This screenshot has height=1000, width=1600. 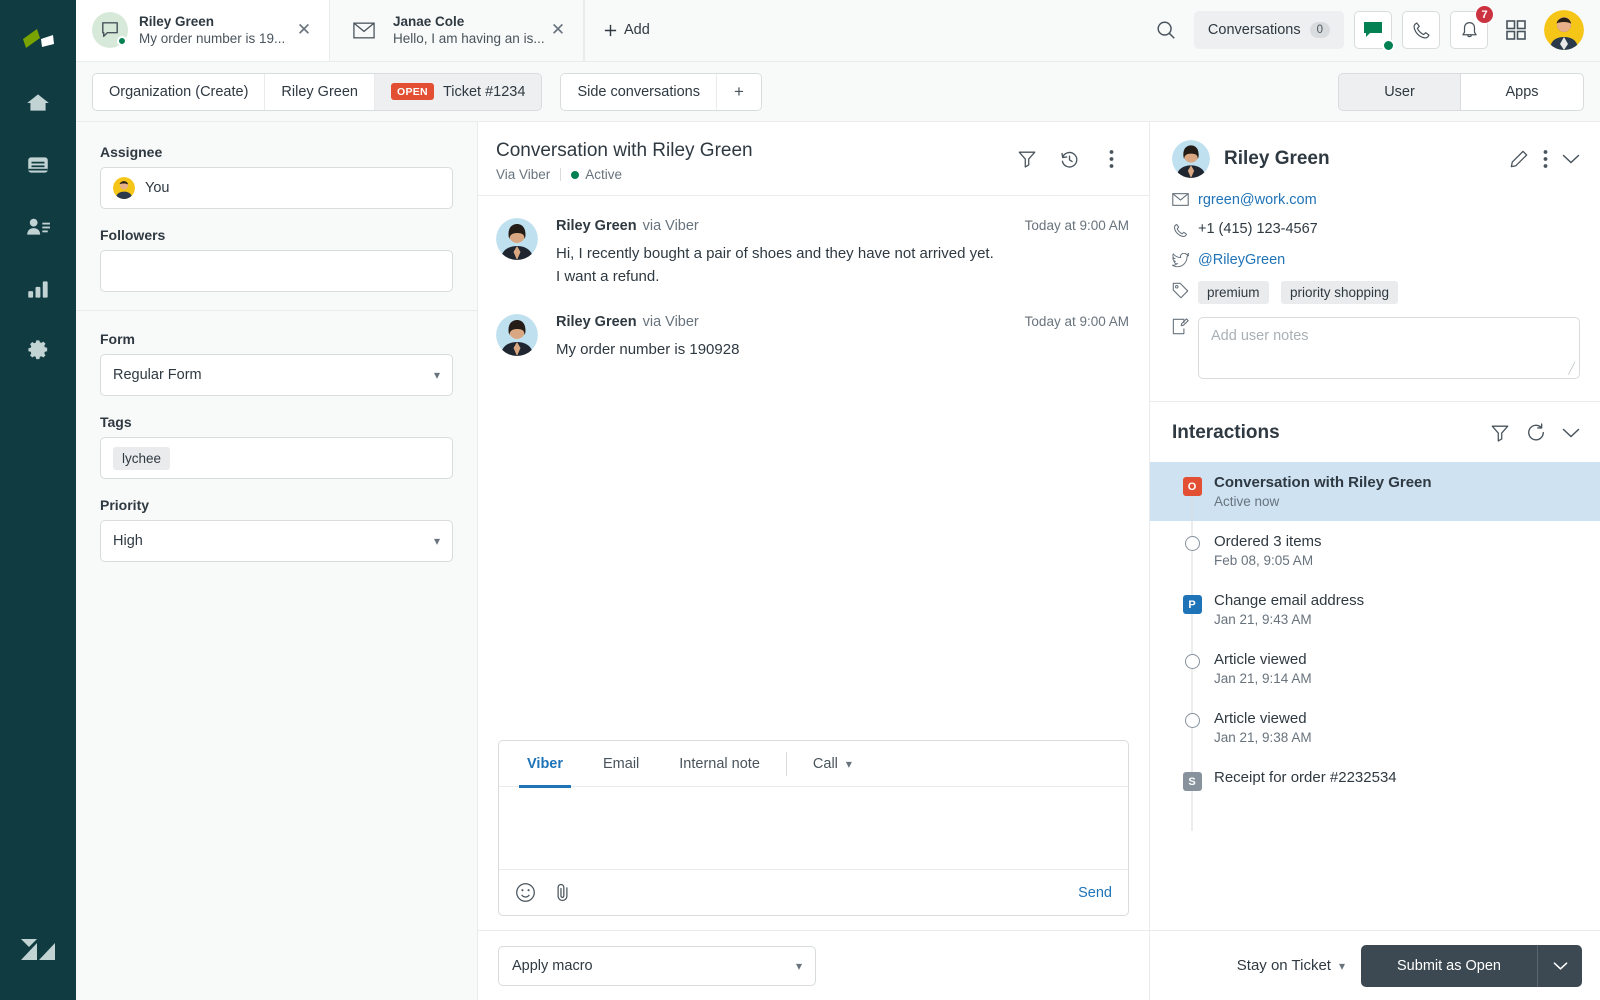 I want to click on sidebar-item-home, so click(x=38, y=103).